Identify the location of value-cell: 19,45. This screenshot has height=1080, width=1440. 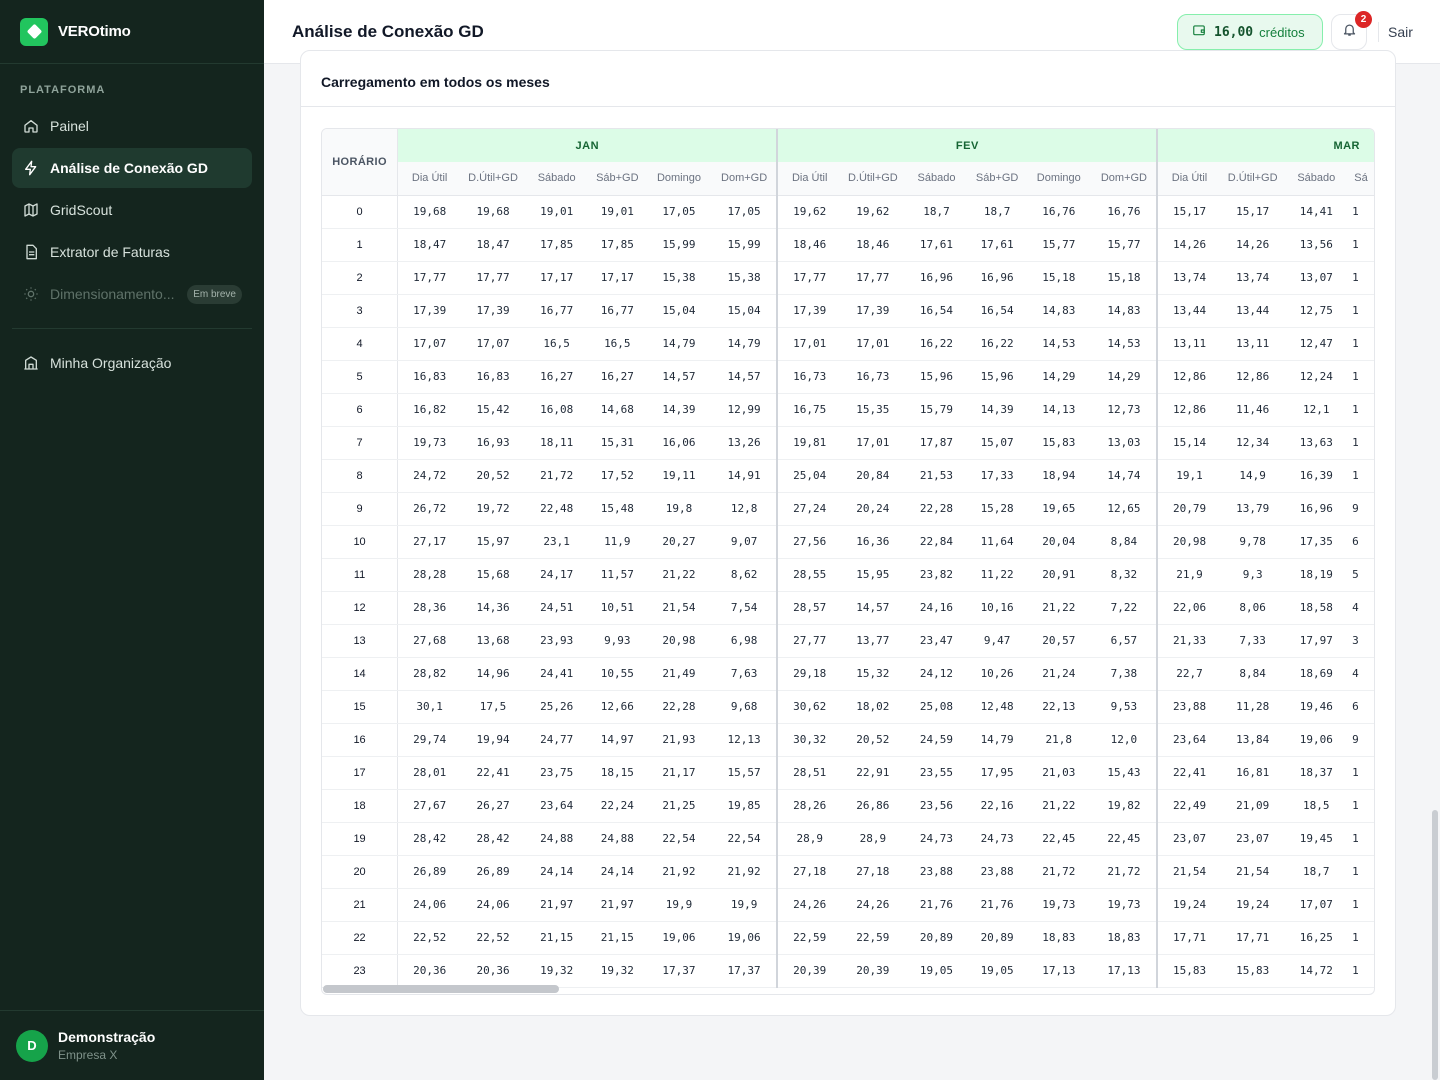
(1316, 839).